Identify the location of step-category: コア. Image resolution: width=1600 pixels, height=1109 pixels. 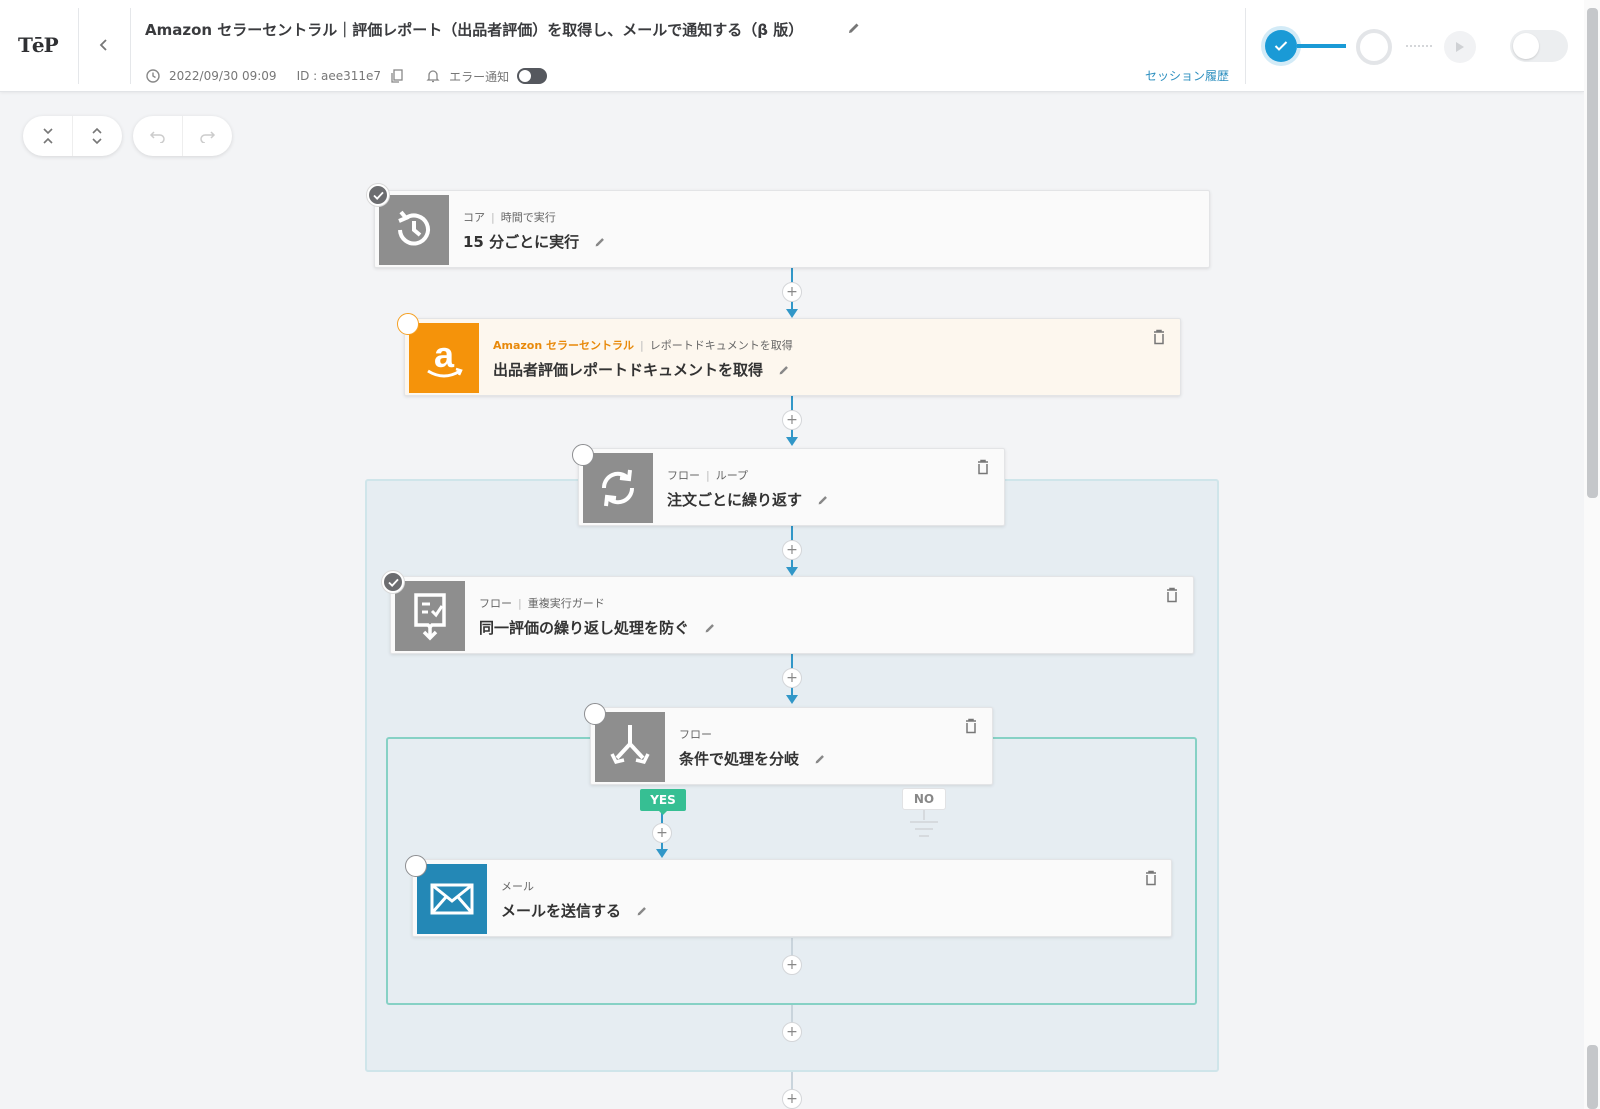
(474, 217).